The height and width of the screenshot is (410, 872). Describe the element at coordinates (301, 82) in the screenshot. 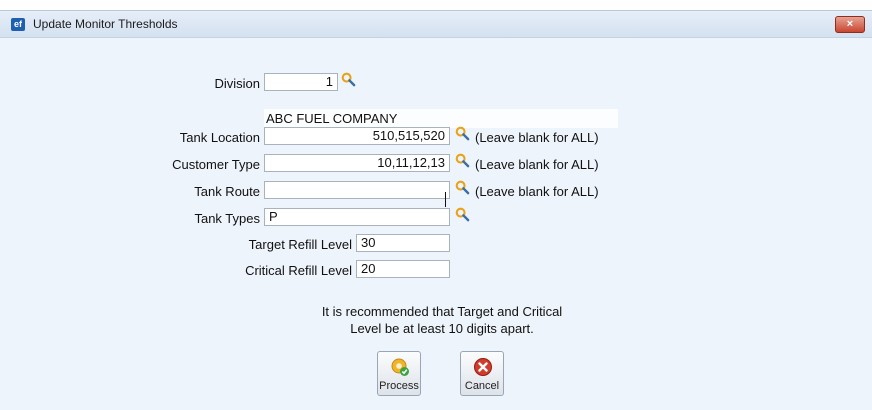

I see `division-field: 1` at that location.